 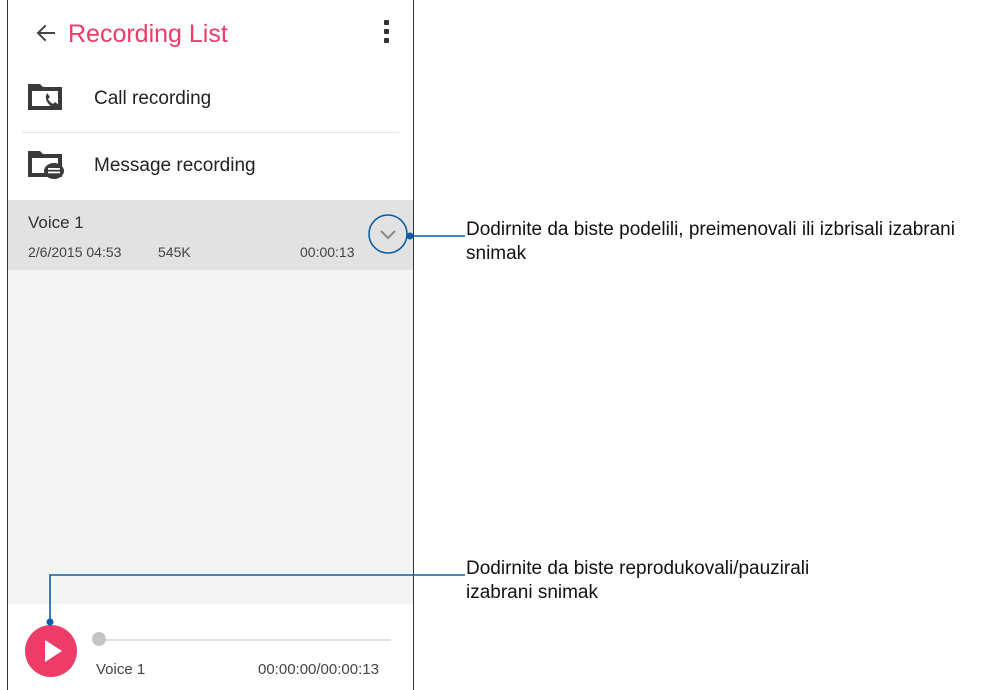 I want to click on audio-player: Voice 1 00:00:00/00:00:13, so click(x=210, y=647).